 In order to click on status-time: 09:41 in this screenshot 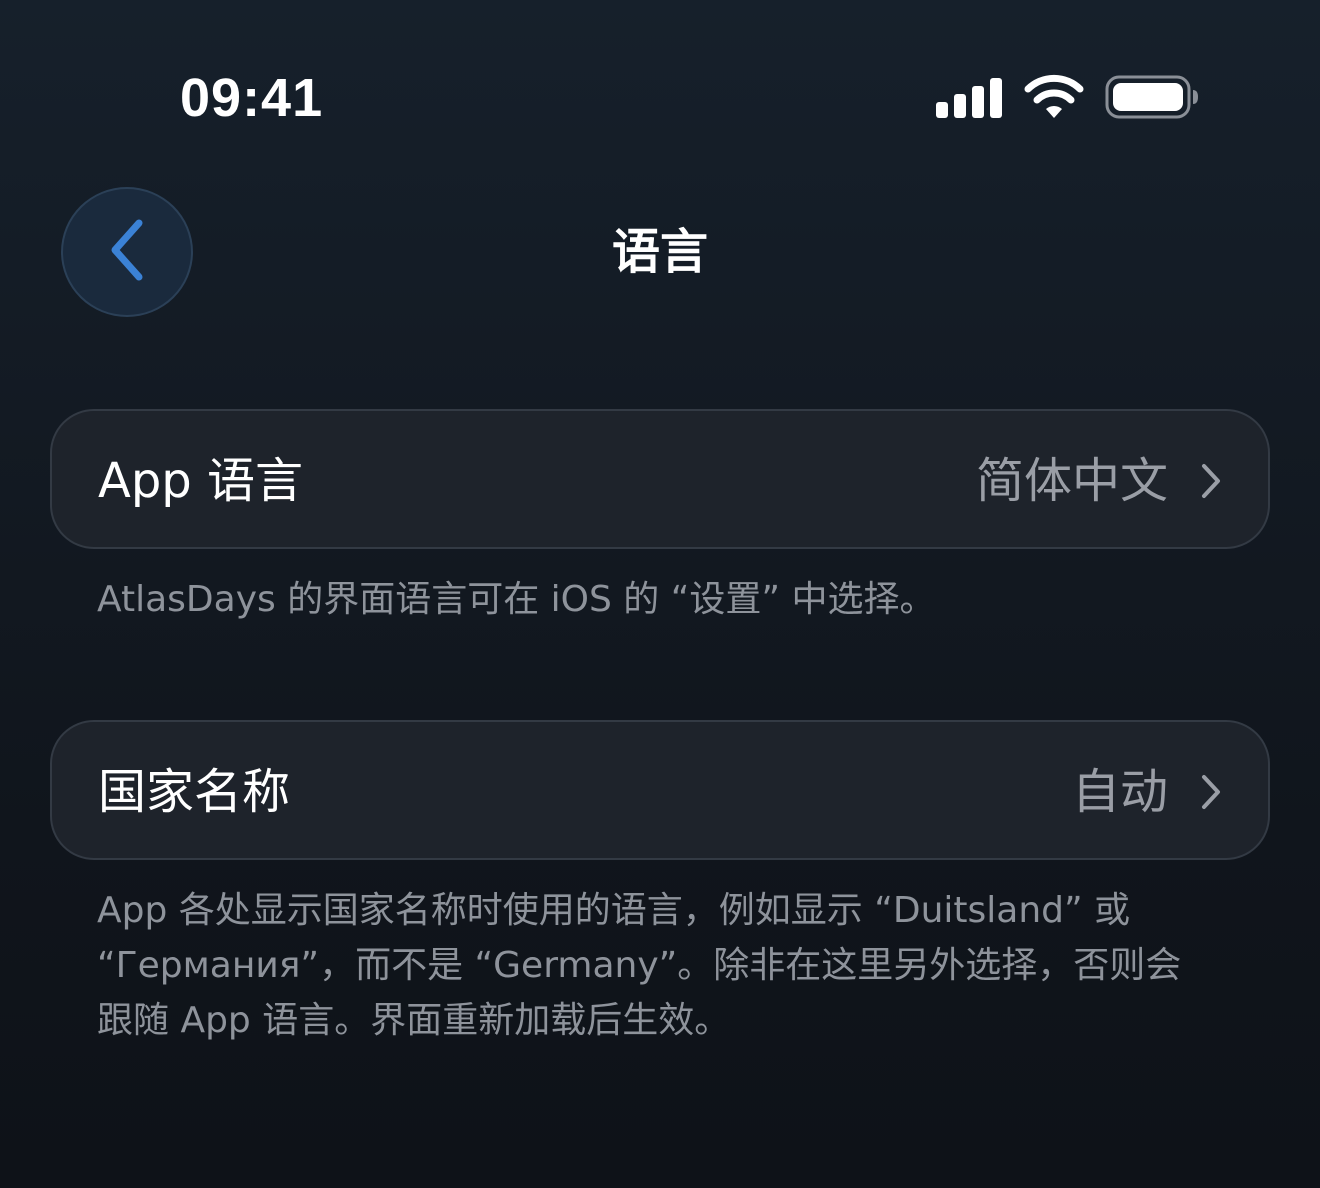, I will do `click(252, 98)`.